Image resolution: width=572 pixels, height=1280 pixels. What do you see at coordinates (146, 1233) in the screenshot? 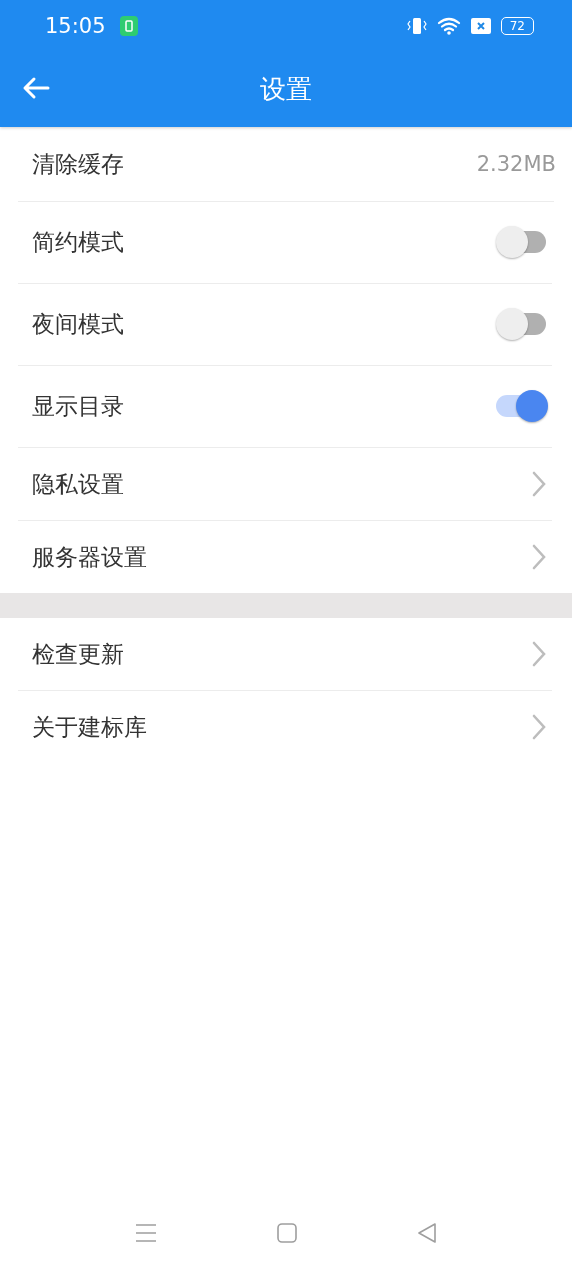
I see `menu-icon` at bounding box center [146, 1233].